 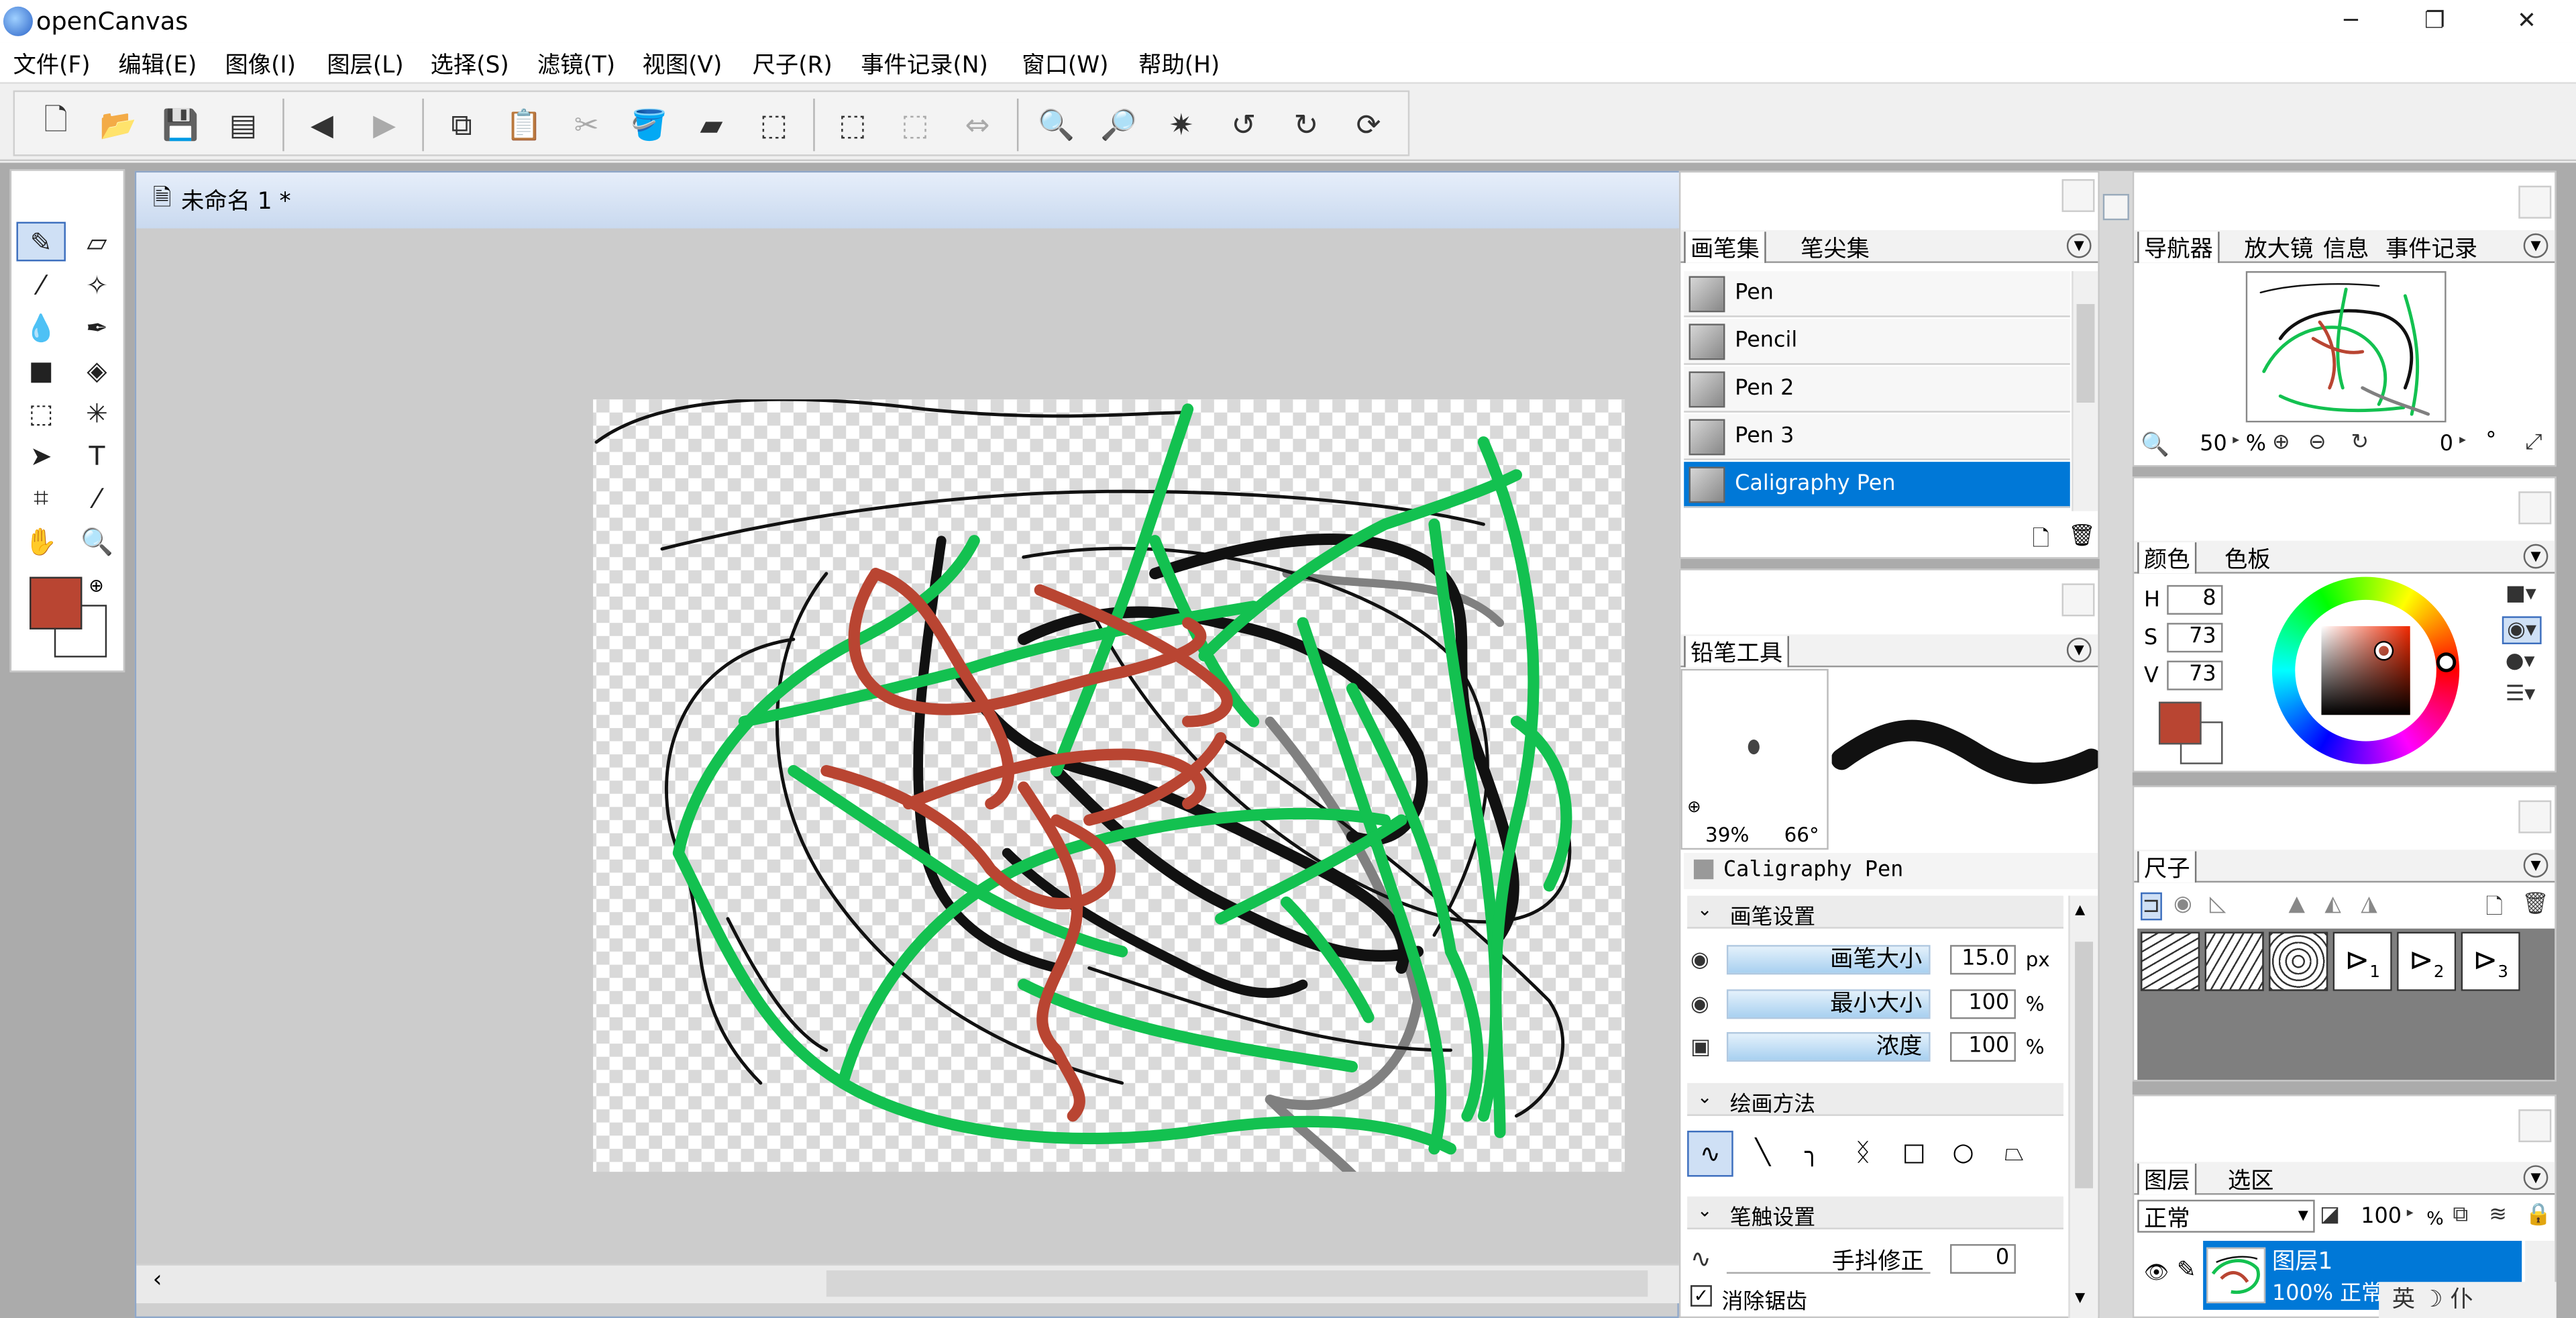 I want to click on pencil-panel-scrollbar: ▲ ▼, so click(x=2083, y=1106).